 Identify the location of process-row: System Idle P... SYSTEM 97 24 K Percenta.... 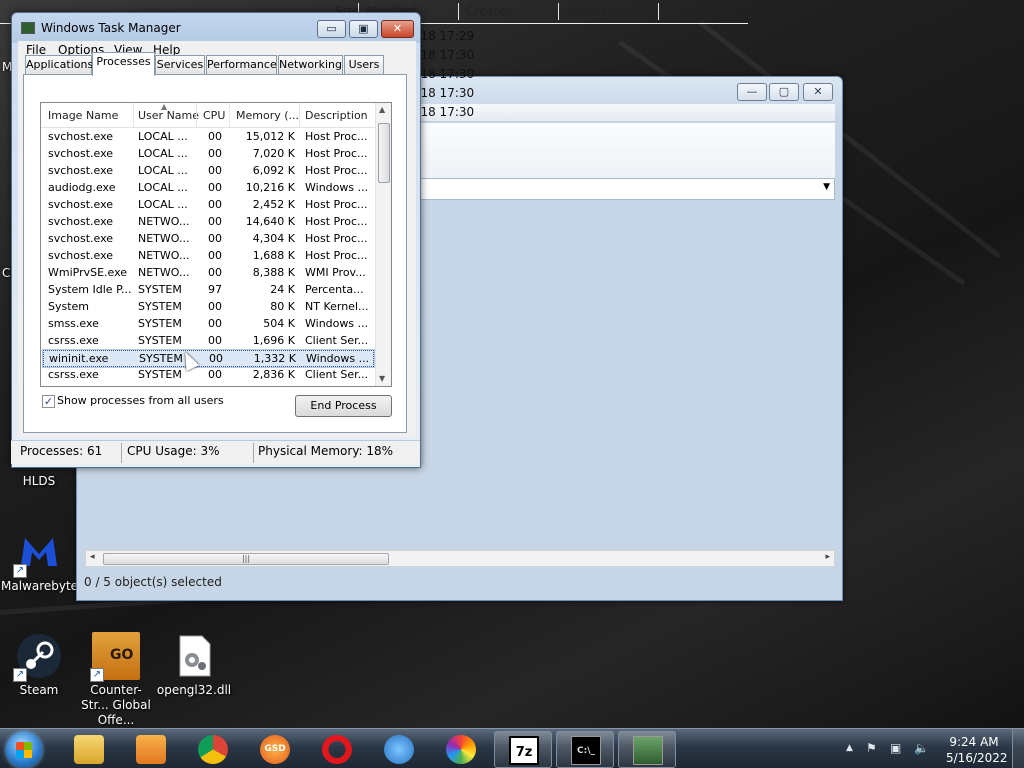
(208, 290).